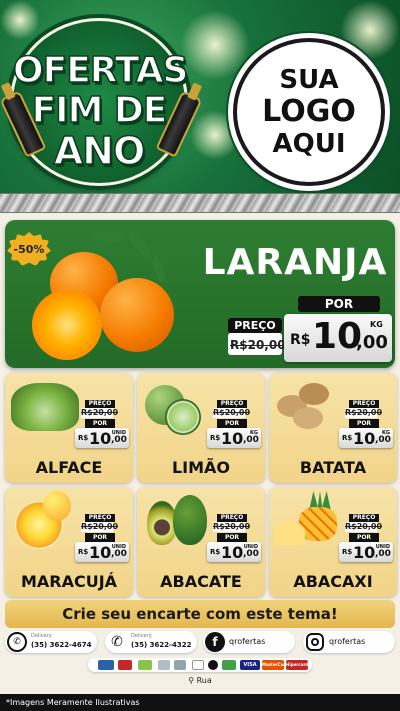  I want to click on badge-line-1: OFERTAS, so click(100, 71).